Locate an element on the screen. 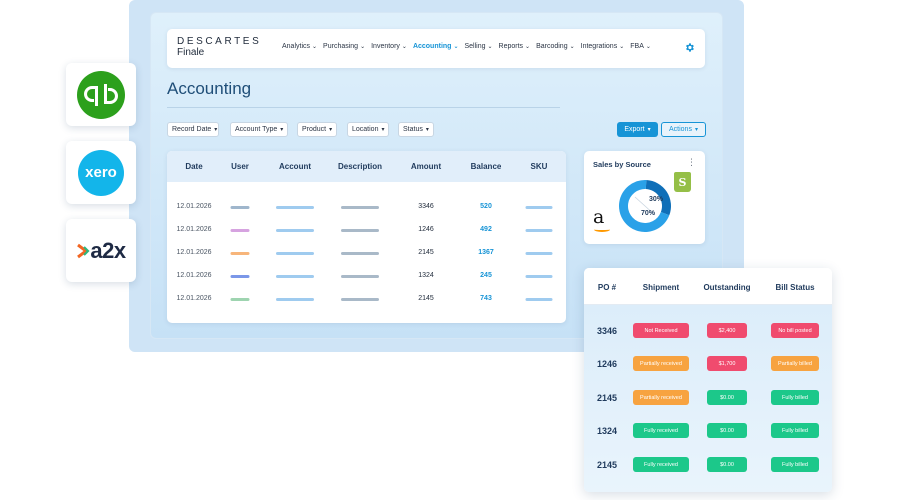 The image size is (900, 500). column-header-account: Account is located at coordinates (295, 166).